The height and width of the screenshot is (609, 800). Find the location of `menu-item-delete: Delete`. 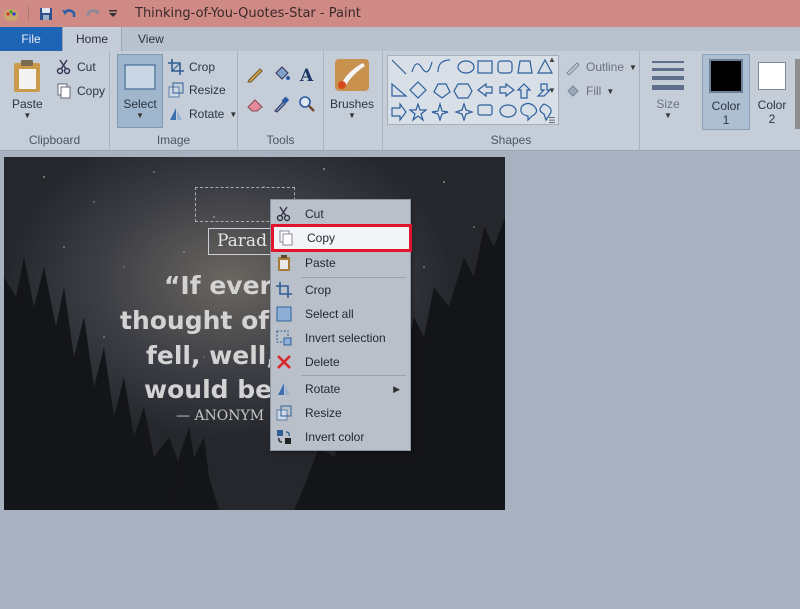

menu-item-delete: Delete is located at coordinates (340, 362).